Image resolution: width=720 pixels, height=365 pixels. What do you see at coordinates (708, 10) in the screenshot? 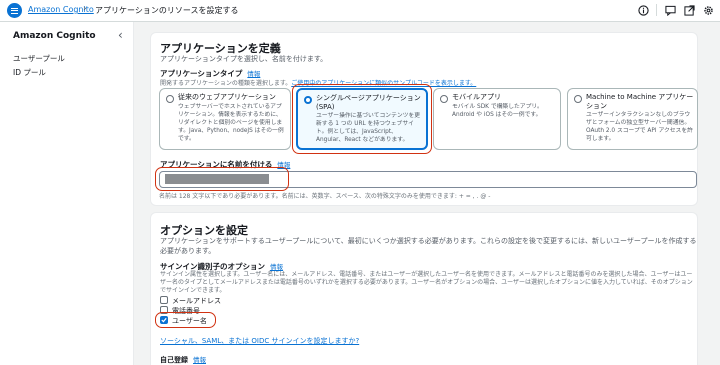
I see `settings-gear-icon` at bounding box center [708, 10].